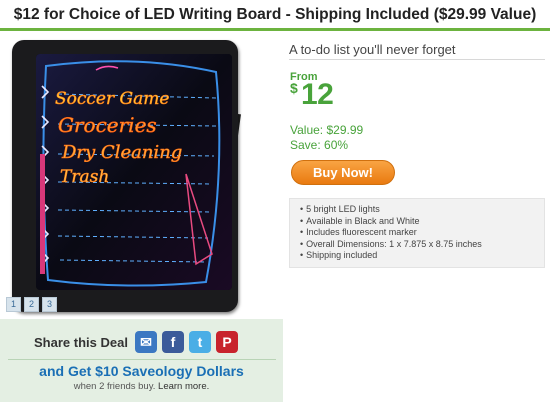  Describe the element at coordinates (183, 386) in the screenshot. I see `learn-more-link: Learn more.` at that location.